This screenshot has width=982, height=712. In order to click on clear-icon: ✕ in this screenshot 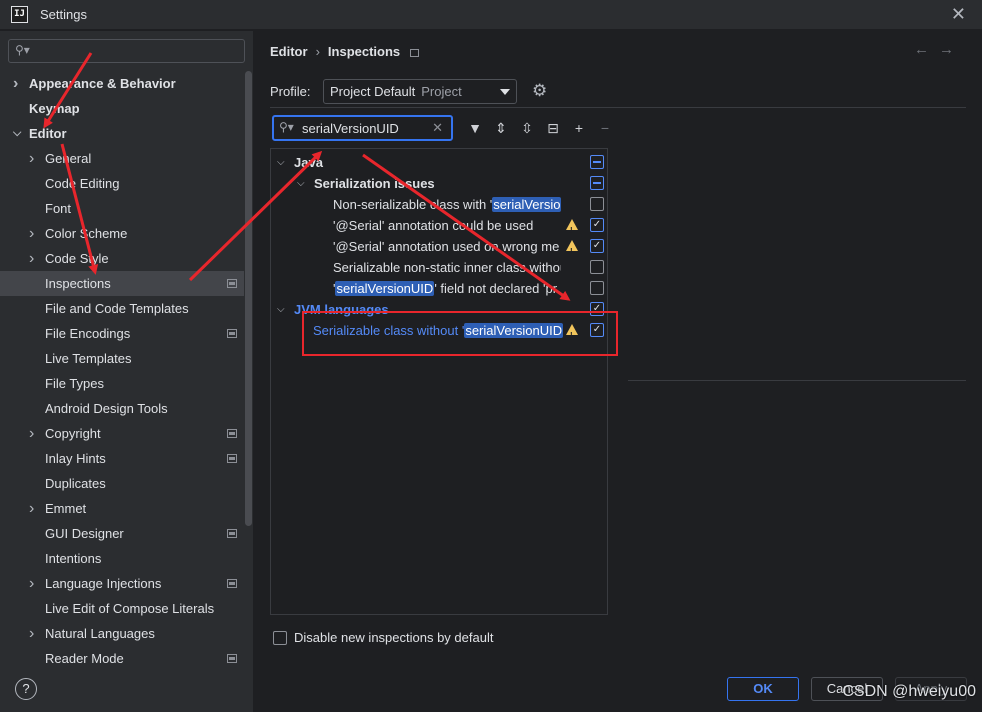, I will do `click(437, 128)`.